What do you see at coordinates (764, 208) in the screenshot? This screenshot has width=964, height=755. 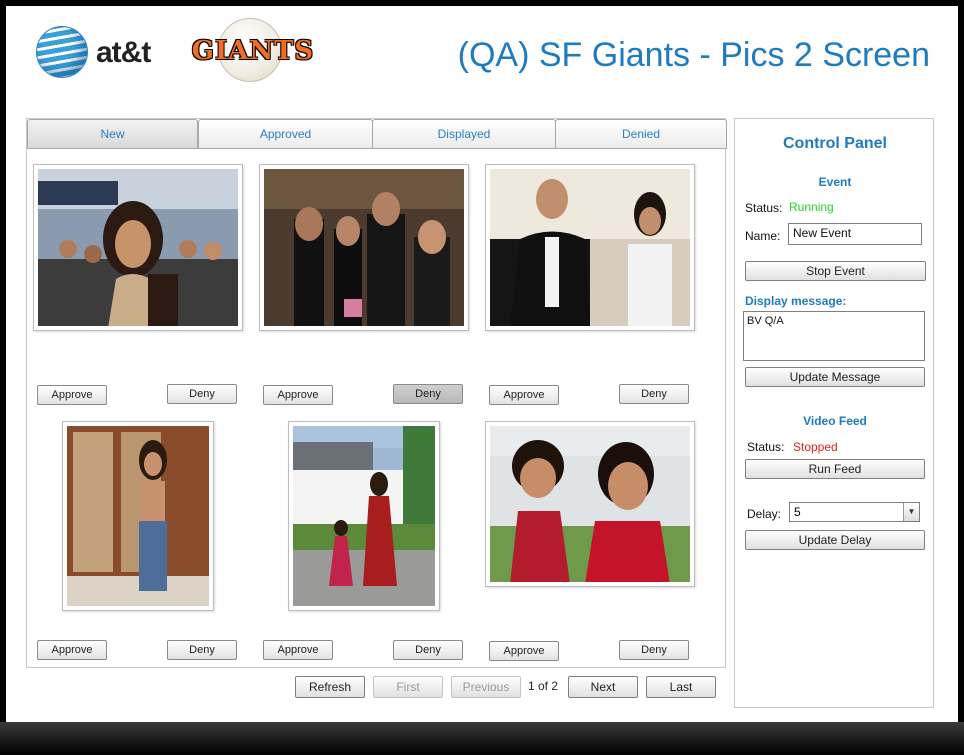 I see `event-status-label: Status:` at bounding box center [764, 208].